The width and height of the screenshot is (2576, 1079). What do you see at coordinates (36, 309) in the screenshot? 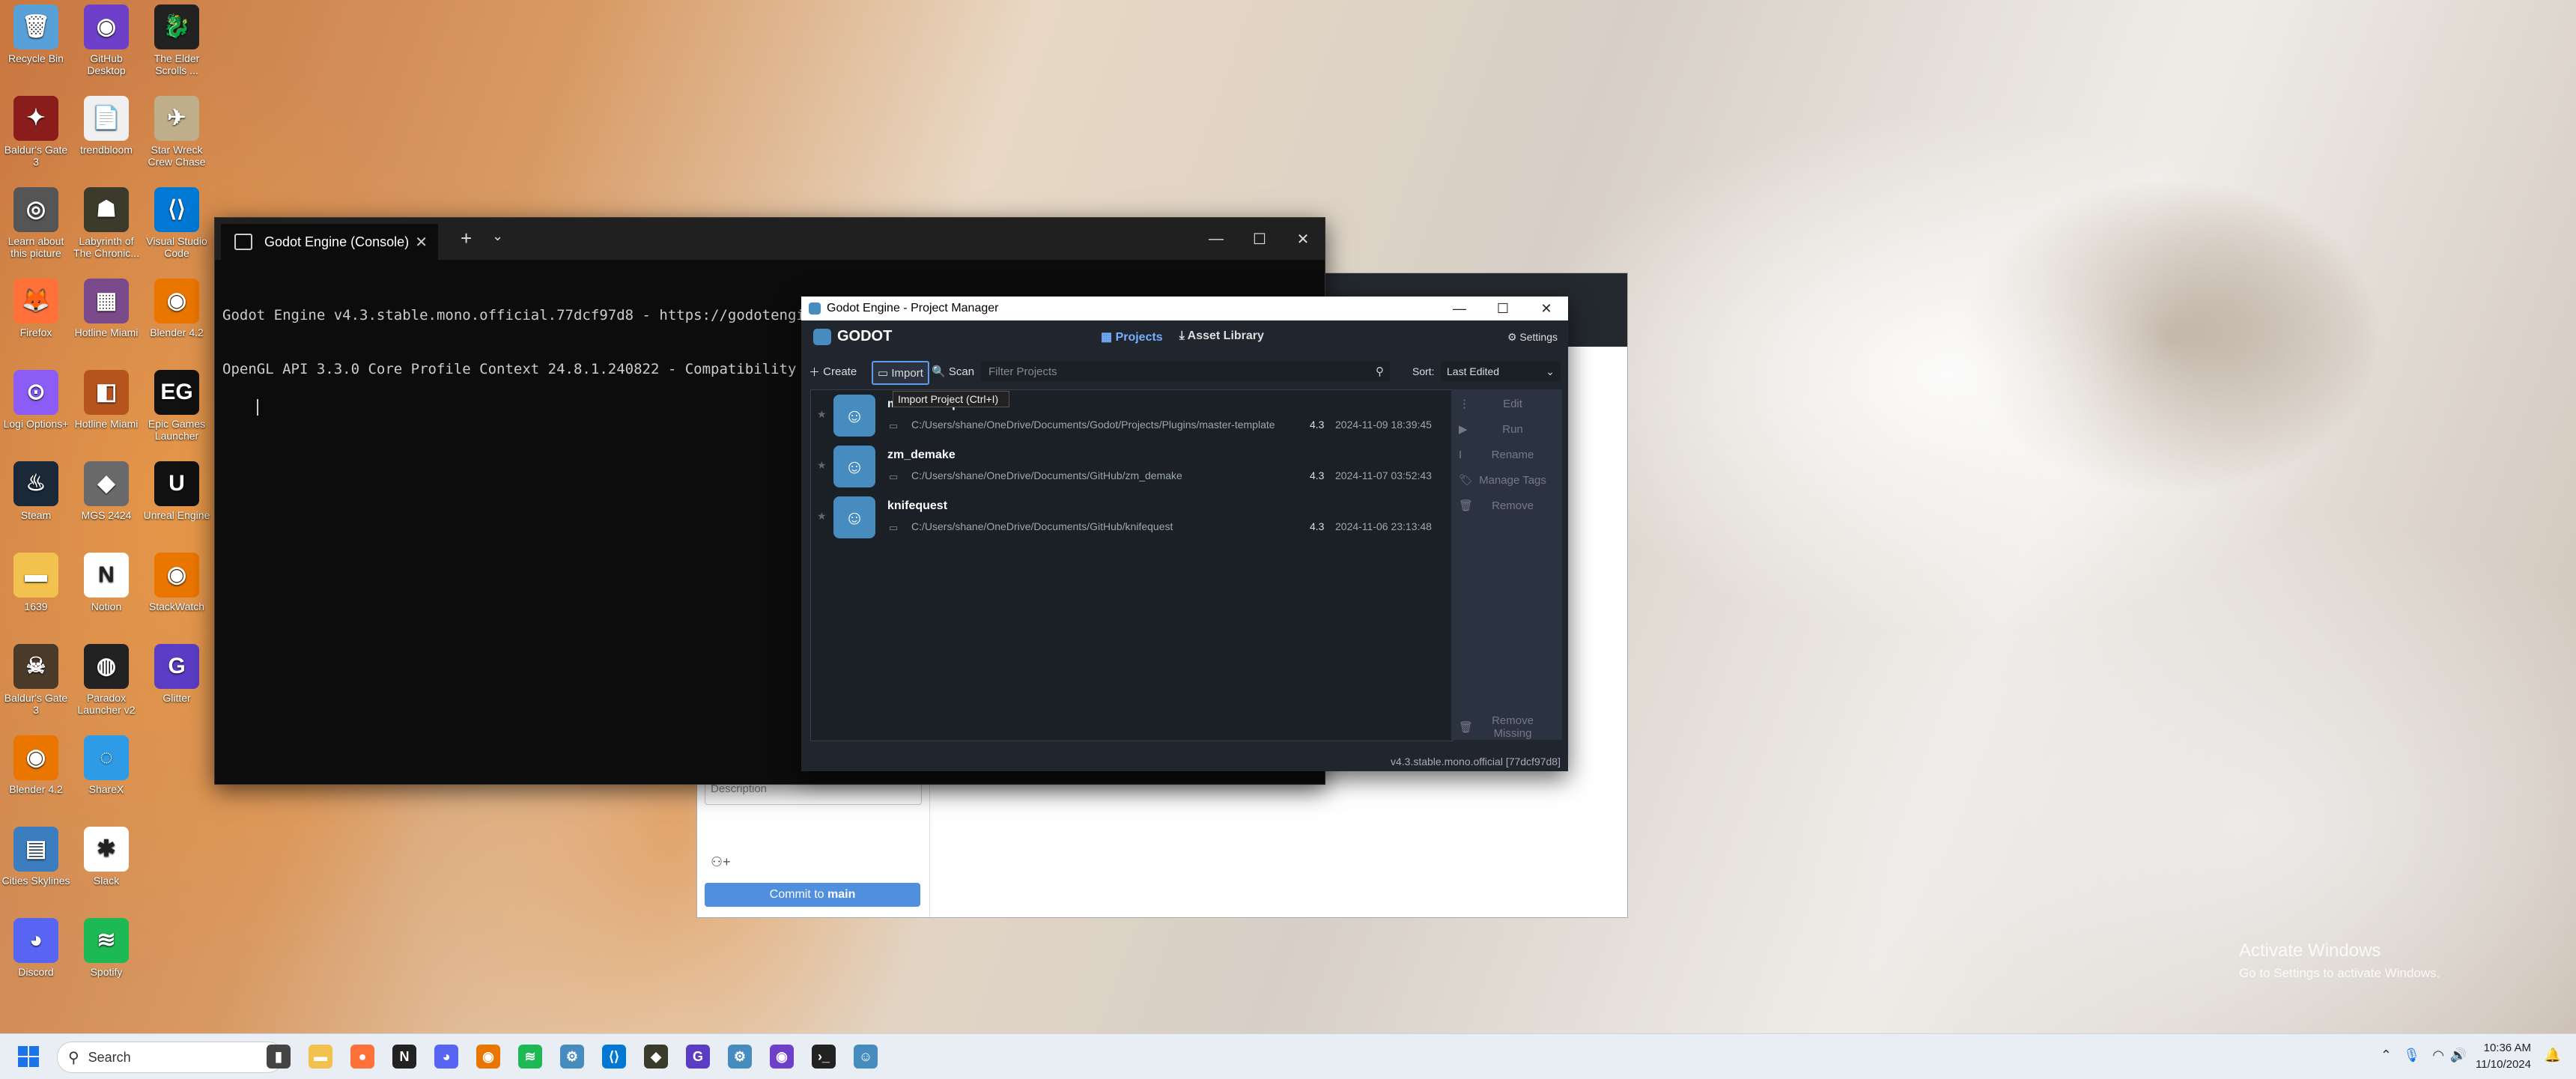
I see `desktop-icon: 🦊 Firefox` at bounding box center [36, 309].